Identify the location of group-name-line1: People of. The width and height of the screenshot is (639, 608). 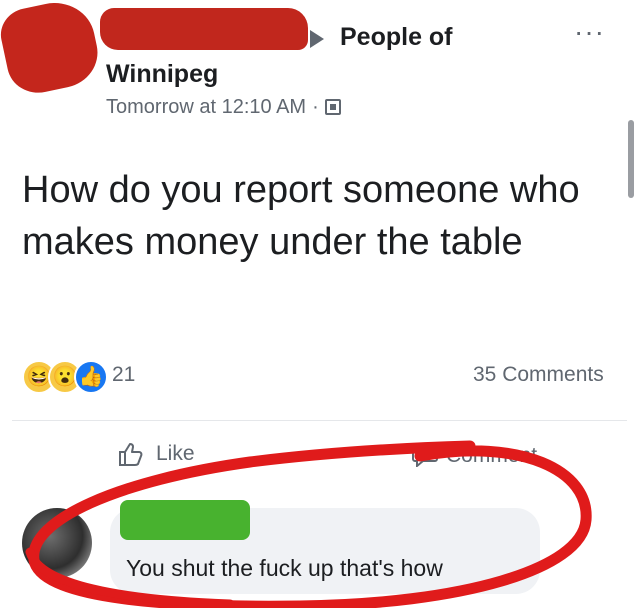
(396, 37).